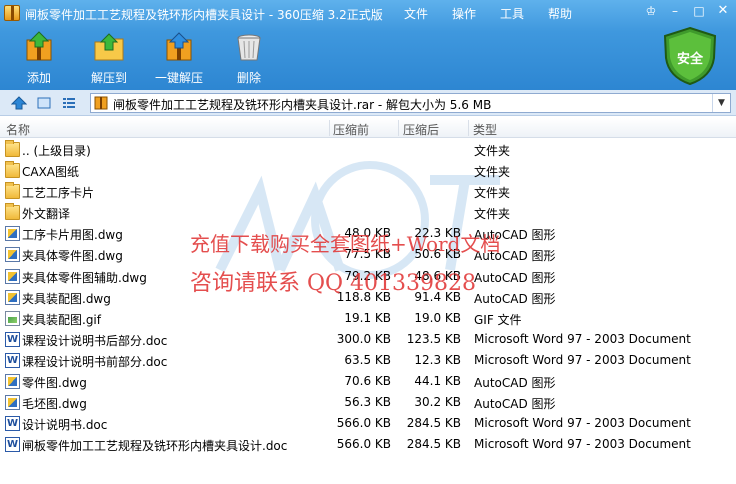 The height and width of the screenshot is (484, 736). Describe the element at coordinates (690, 56) in the screenshot. I see `security-shield-button: 安全` at that location.